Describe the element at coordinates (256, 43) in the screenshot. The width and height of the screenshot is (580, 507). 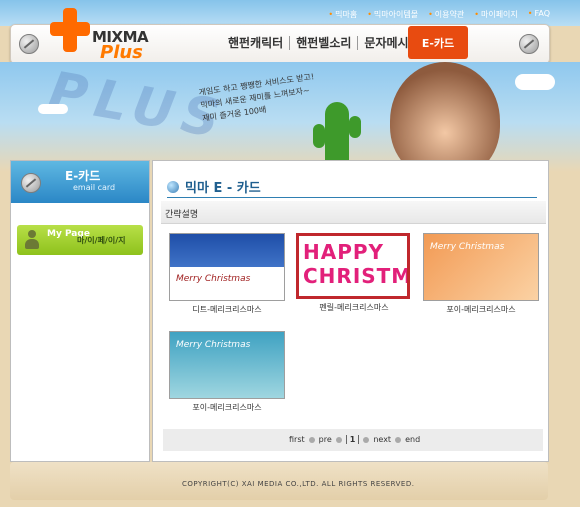
I see `nav-character: 핸펀캐릭터` at that location.